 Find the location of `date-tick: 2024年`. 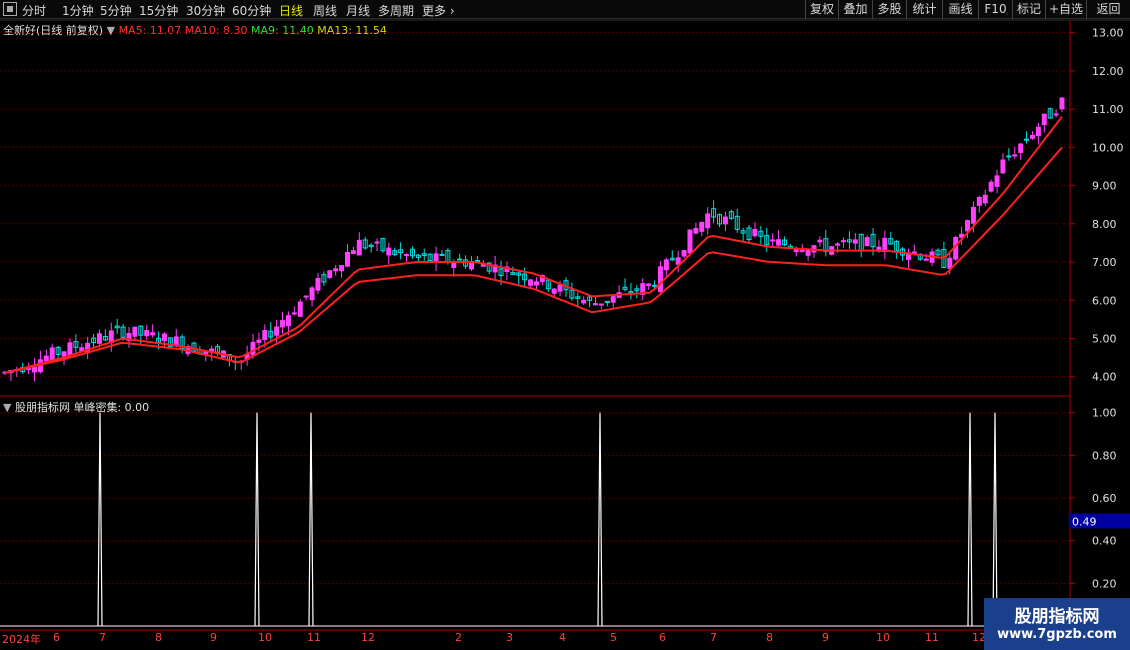

date-tick: 2024年 is located at coordinates (21, 639).